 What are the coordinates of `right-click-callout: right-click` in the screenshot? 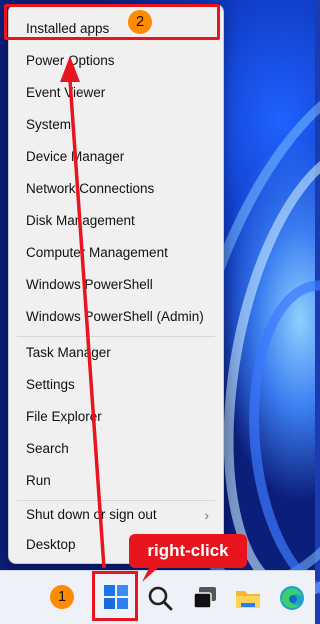 It's located at (188, 551).